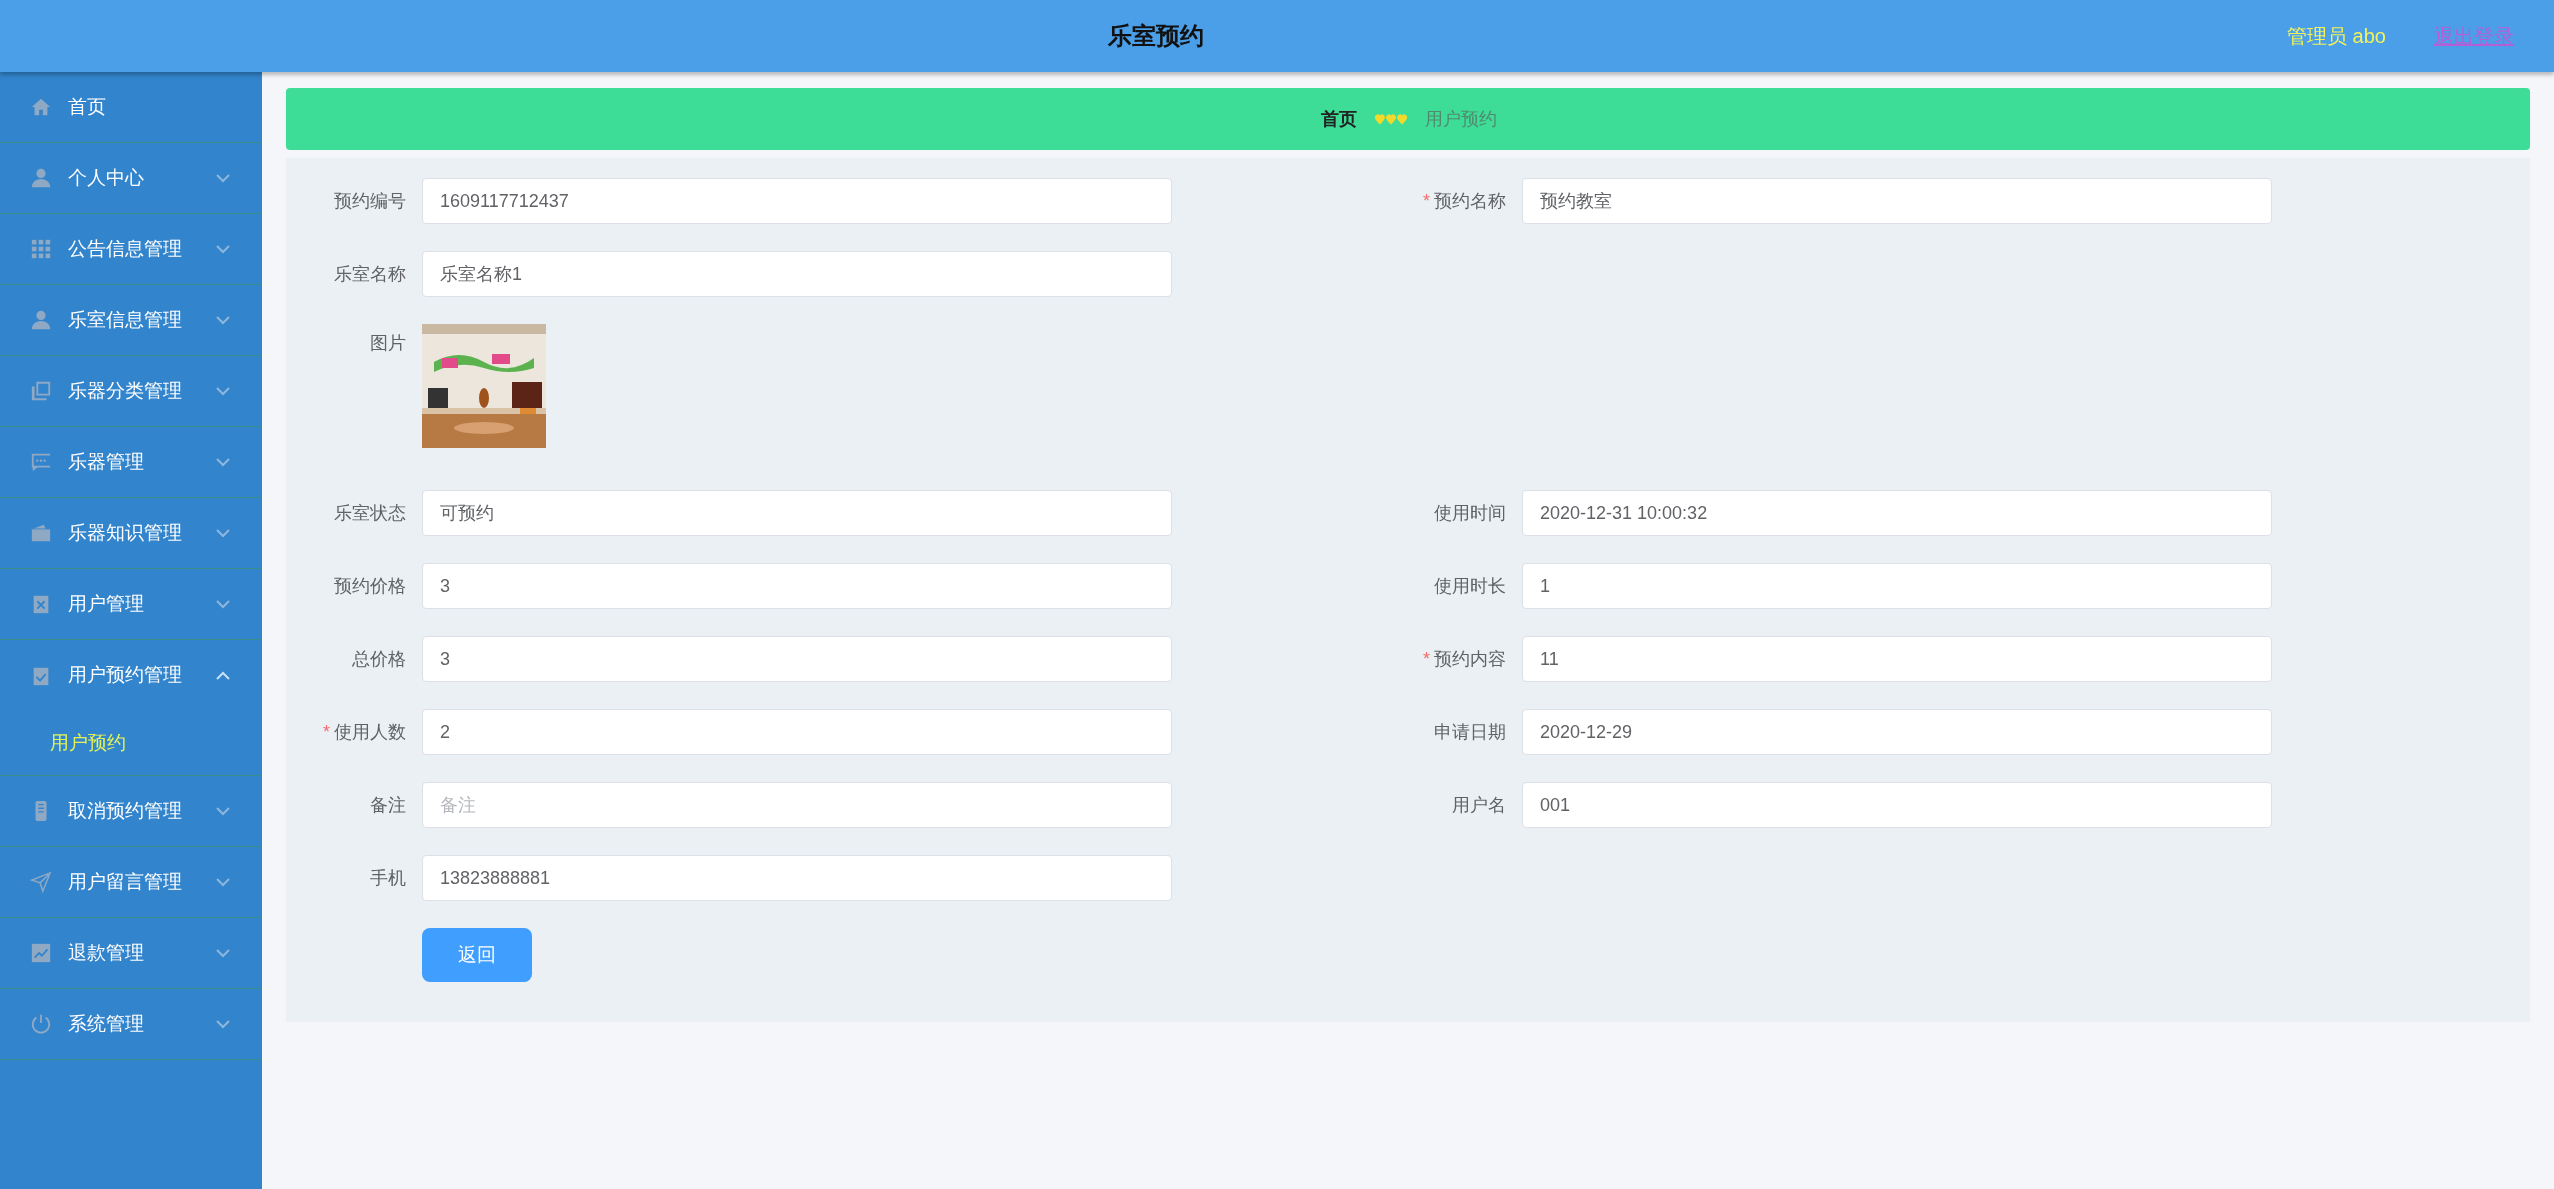  I want to click on sidebar-item: 用户管理, so click(131, 604).